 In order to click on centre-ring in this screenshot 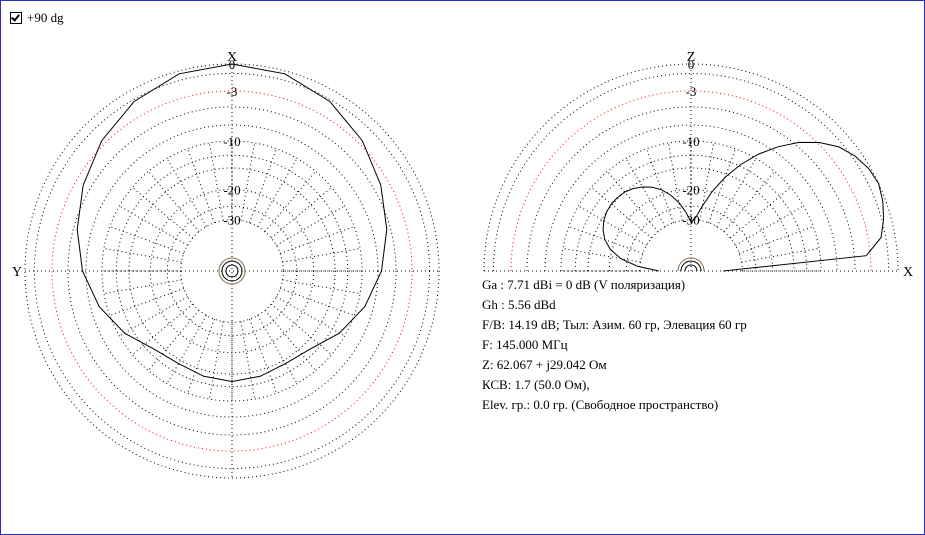, I will do `click(232, 271)`.